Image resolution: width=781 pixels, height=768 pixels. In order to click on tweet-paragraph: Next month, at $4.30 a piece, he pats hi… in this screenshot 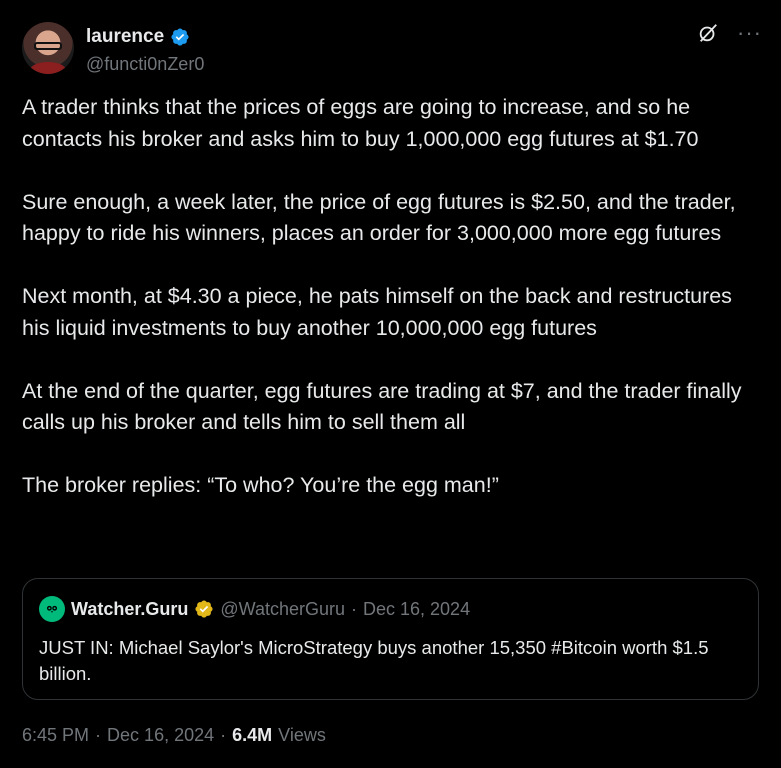, I will do `click(377, 312)`.